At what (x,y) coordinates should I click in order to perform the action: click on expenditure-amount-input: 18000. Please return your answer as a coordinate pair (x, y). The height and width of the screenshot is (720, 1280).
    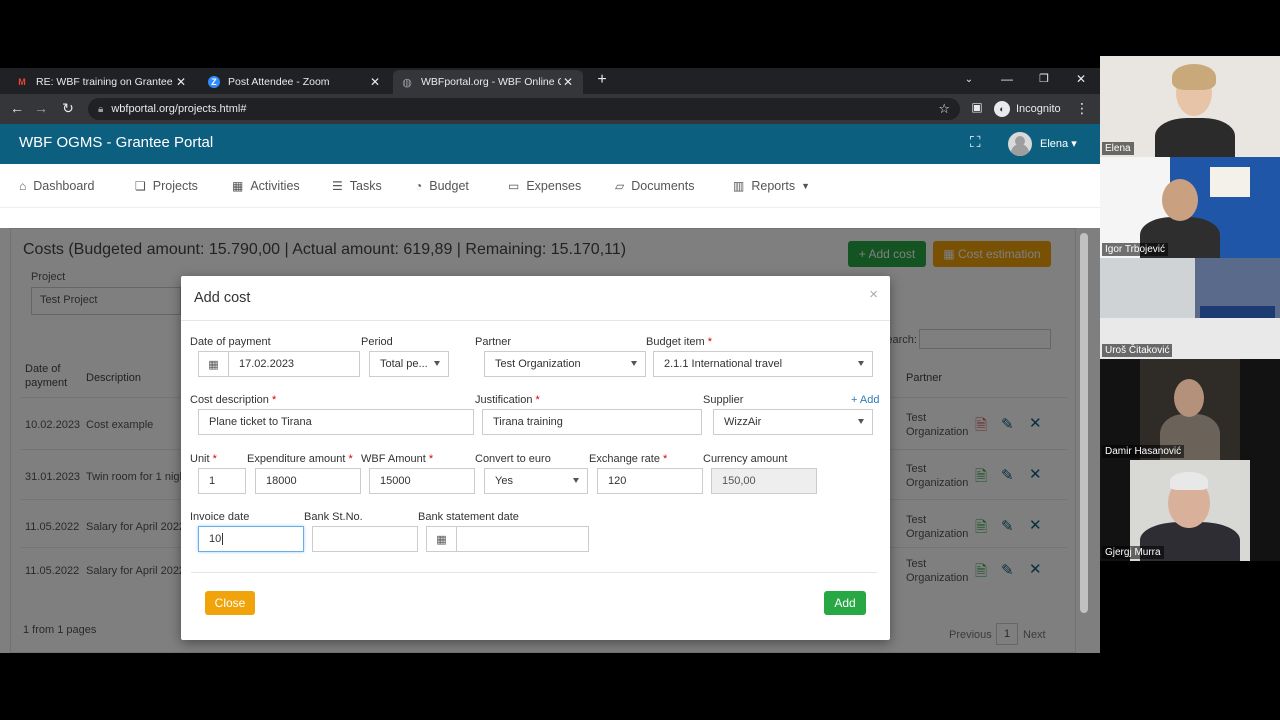
    Looking at the image, I should click on (308, 481).